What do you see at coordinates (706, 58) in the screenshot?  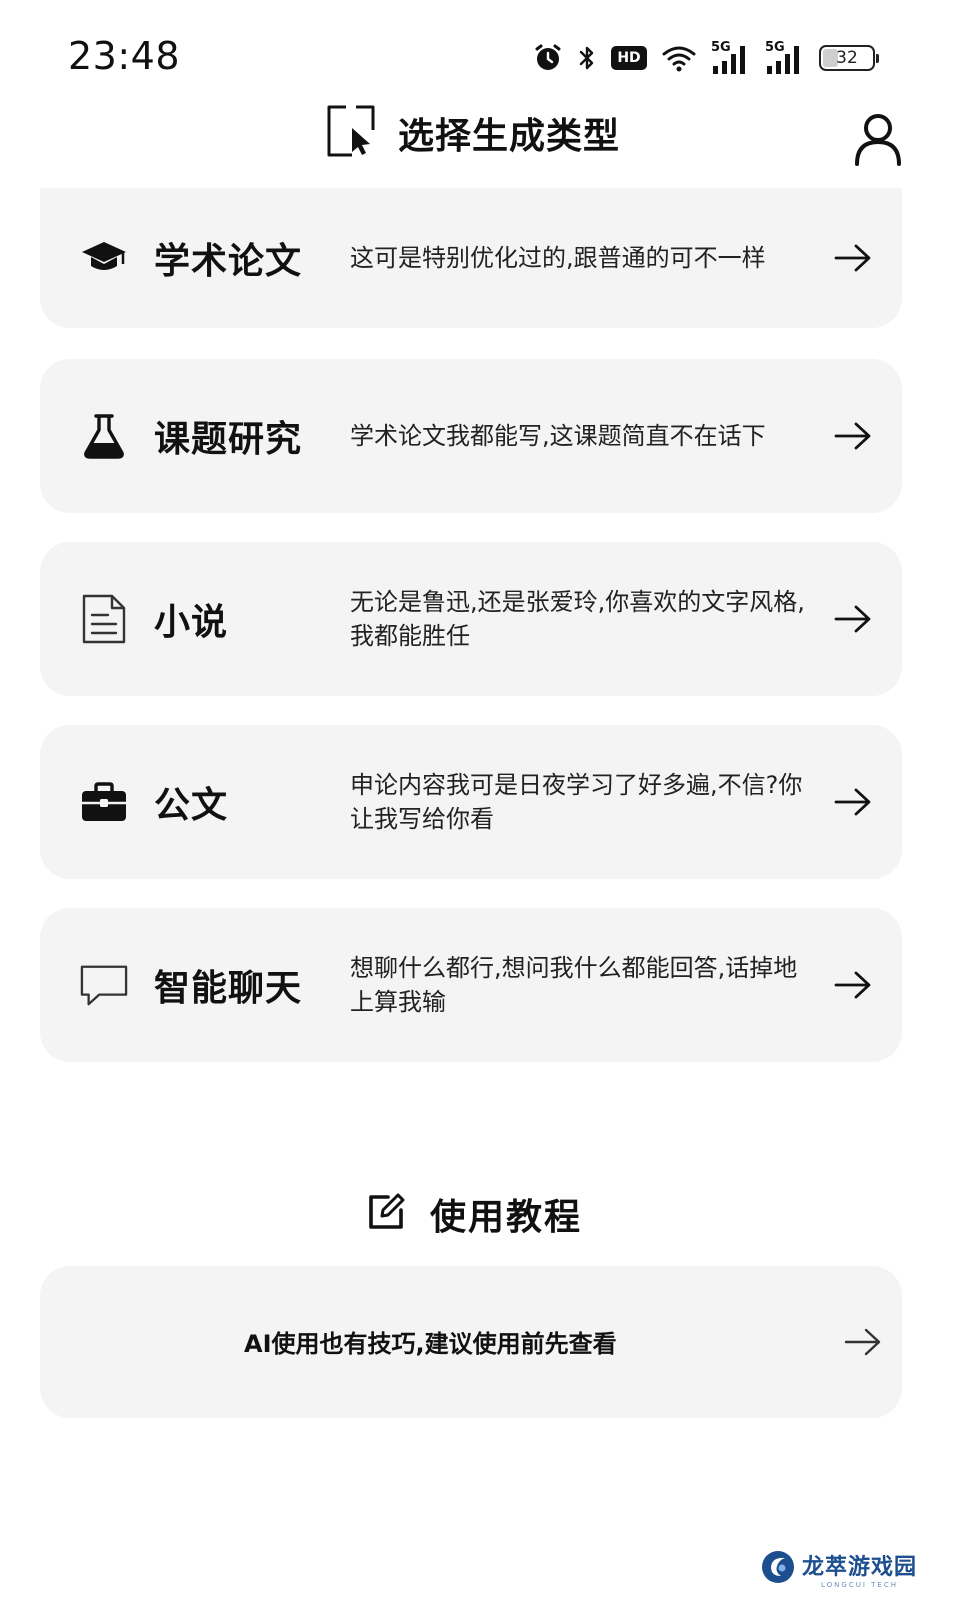 I see `status-icons: HD 5G 5G 32` at bounding box center [706, 58].